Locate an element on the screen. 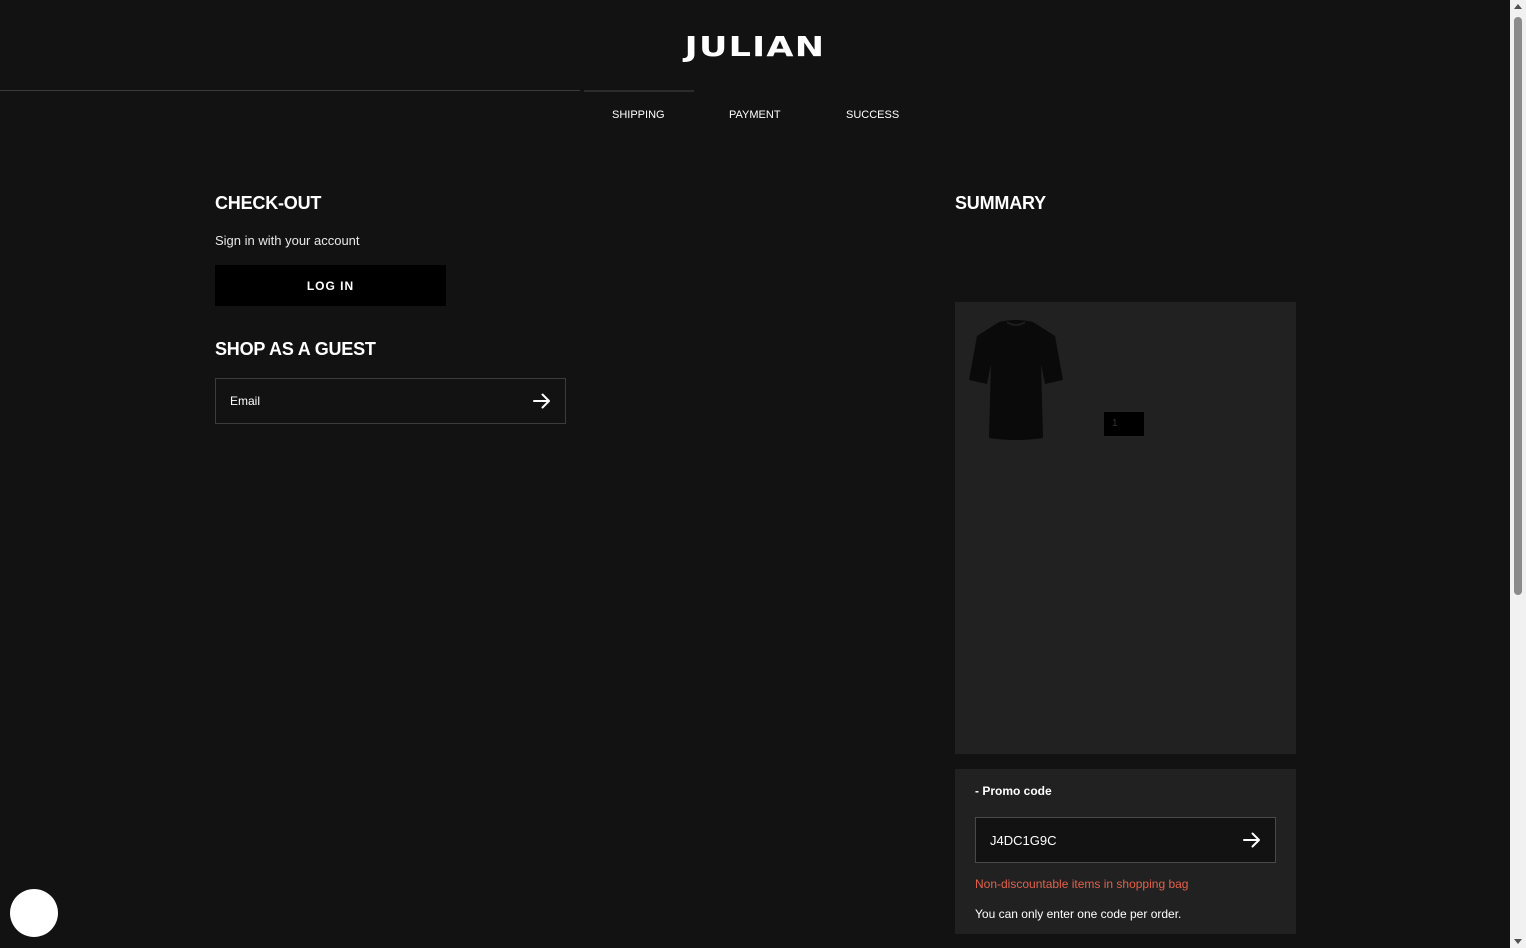 The image size is (1526, 948). product-image is located at coordinates (1016, 379).